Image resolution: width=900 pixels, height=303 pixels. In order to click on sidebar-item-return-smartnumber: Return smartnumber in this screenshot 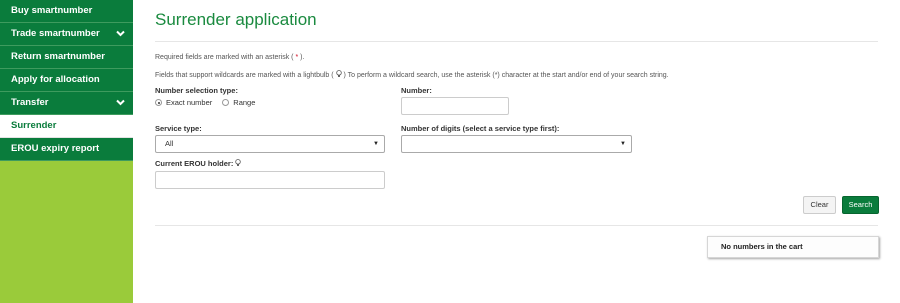, I will do `click(66, 57)`.